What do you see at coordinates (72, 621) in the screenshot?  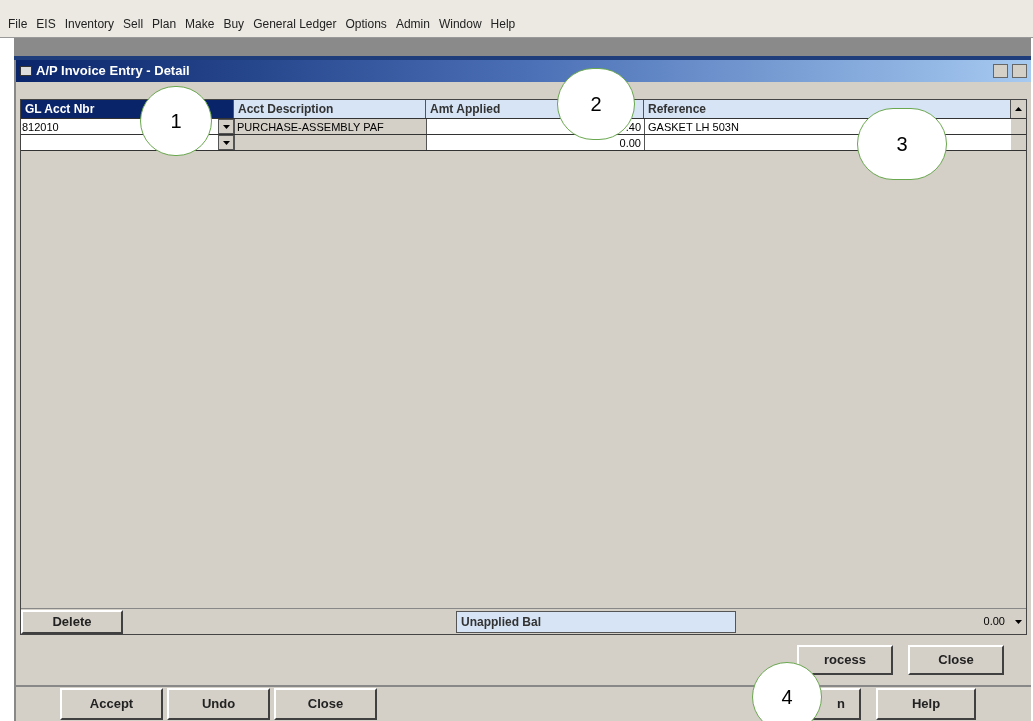 I see `delete-button: Delete` at bounding box center [72, 621].